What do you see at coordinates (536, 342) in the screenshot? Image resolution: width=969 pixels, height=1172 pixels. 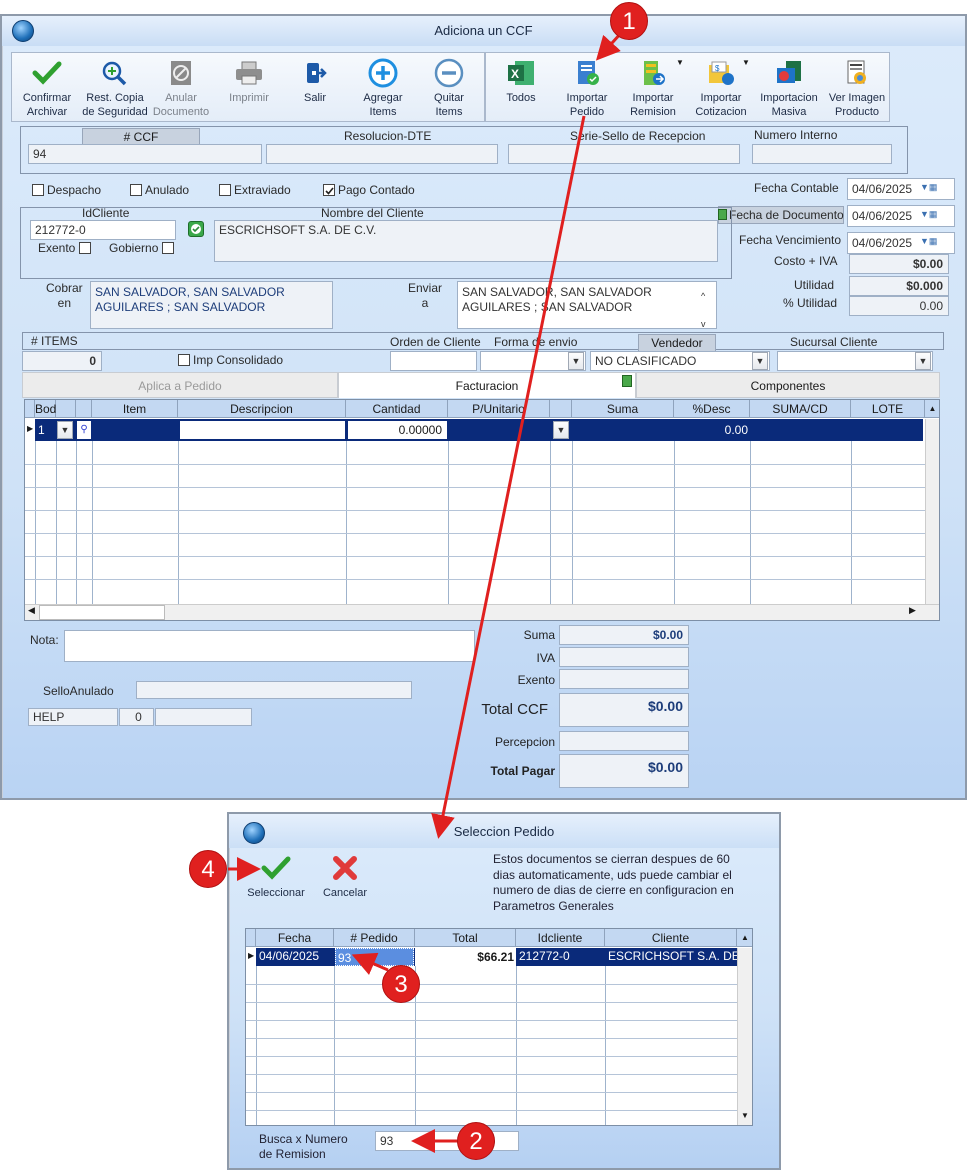 I see `forma-envio-label: Forma de envio` at bounding box center [536, 342].